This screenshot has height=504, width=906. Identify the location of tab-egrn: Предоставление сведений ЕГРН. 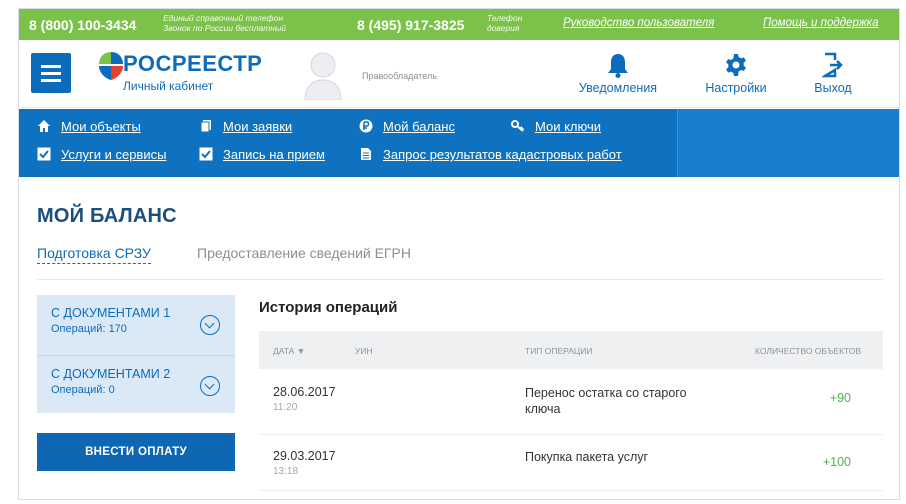
(304, 253).